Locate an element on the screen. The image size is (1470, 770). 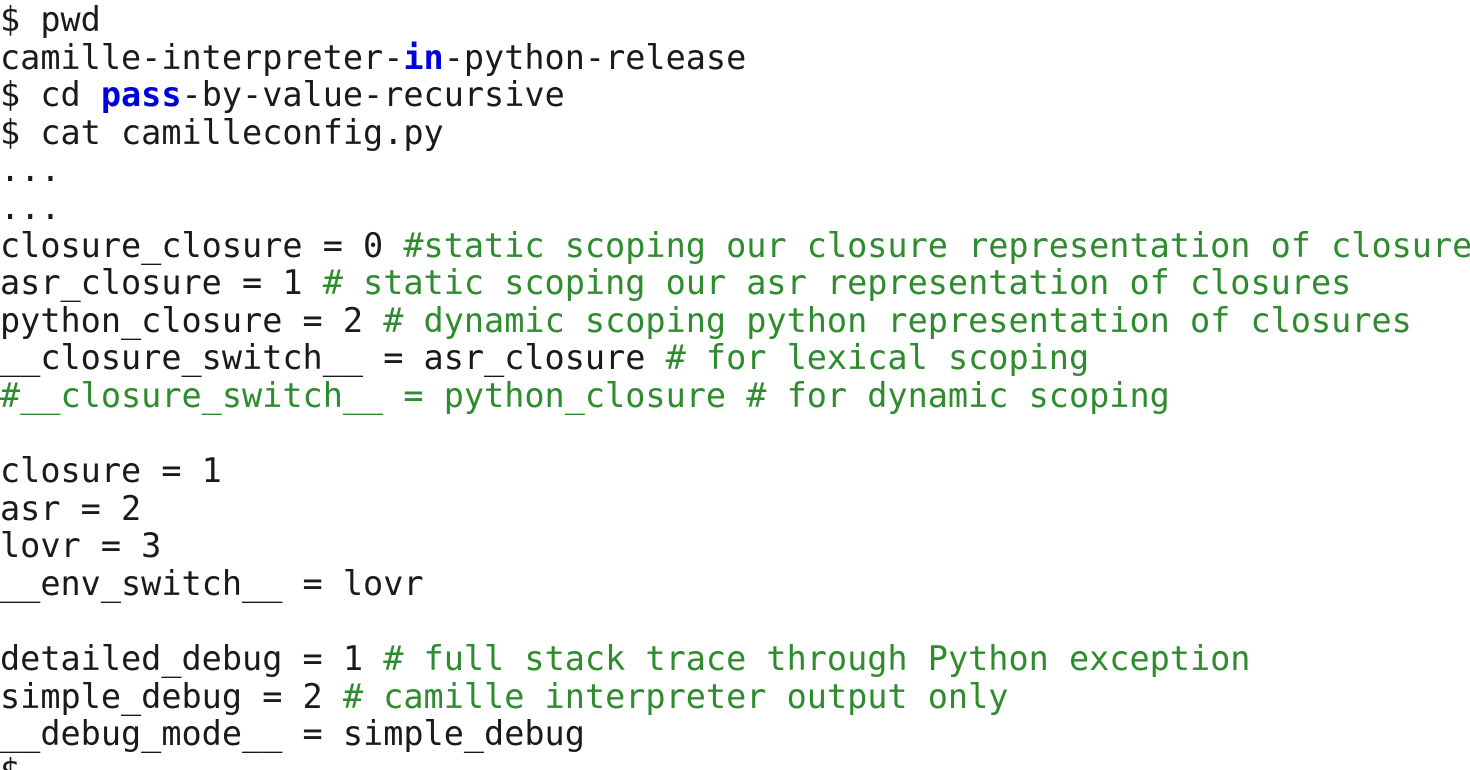
code-plain-text: __env_switch__ = lovr is located at coordinates (212, 583).